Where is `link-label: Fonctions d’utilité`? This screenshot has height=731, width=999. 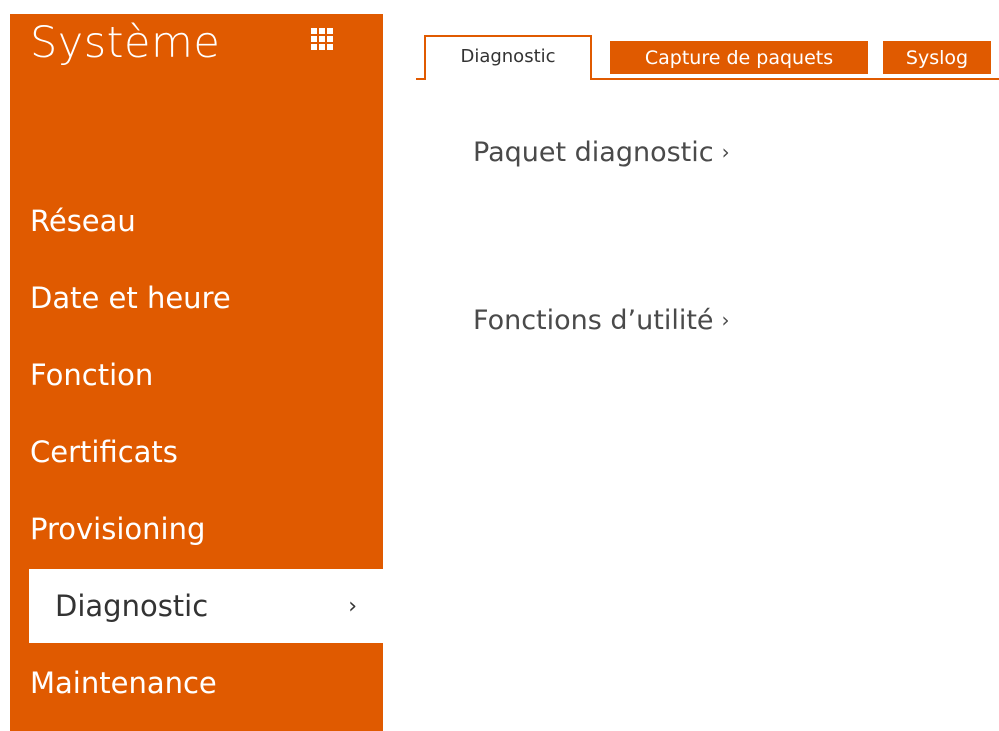
link-label: Fonctions d’utilité is located at coordinates (593, 320).